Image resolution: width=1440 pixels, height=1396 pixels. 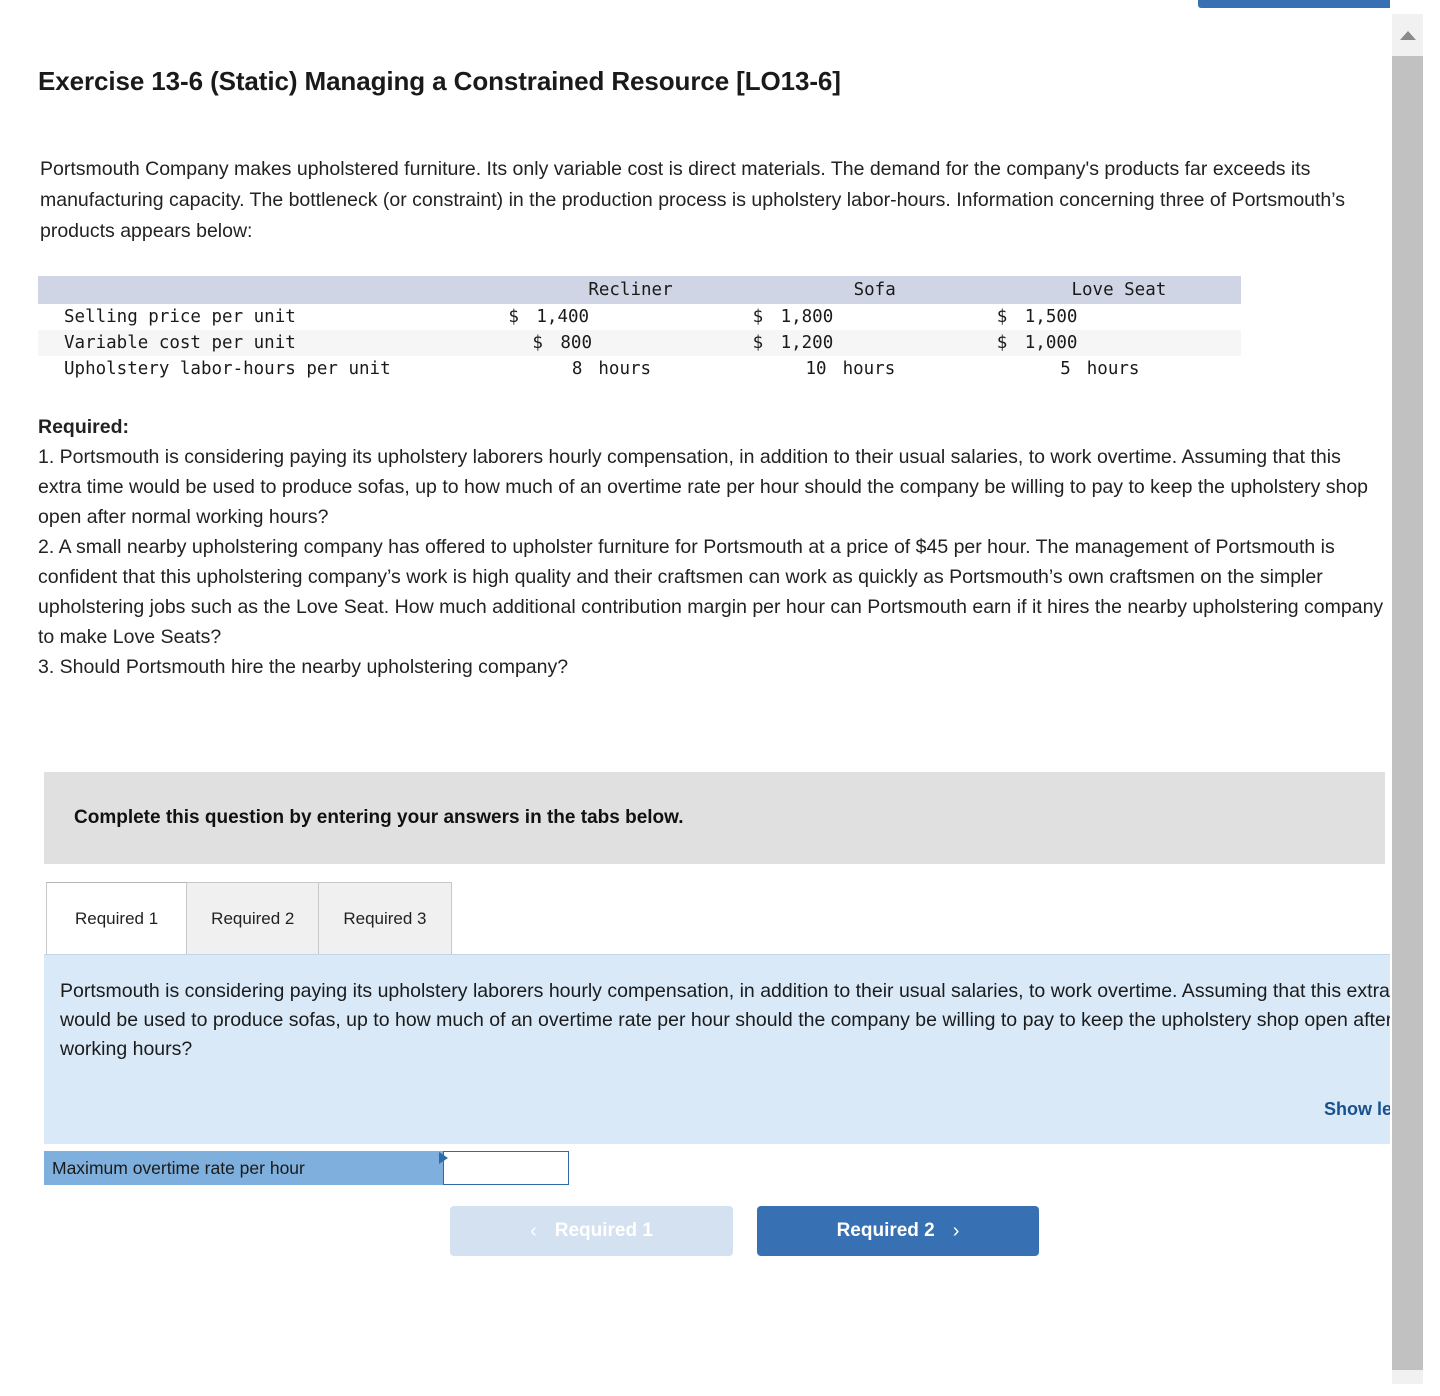 I want to click on cell-variable-cost-recliner: $800, so click(x=630, y=343).